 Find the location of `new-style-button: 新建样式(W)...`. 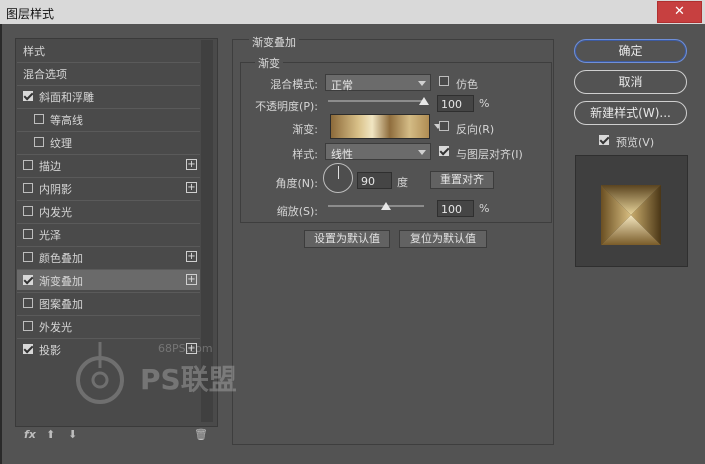

new-style-button: 新建样式(W)... is located at coordinates (630, 113).